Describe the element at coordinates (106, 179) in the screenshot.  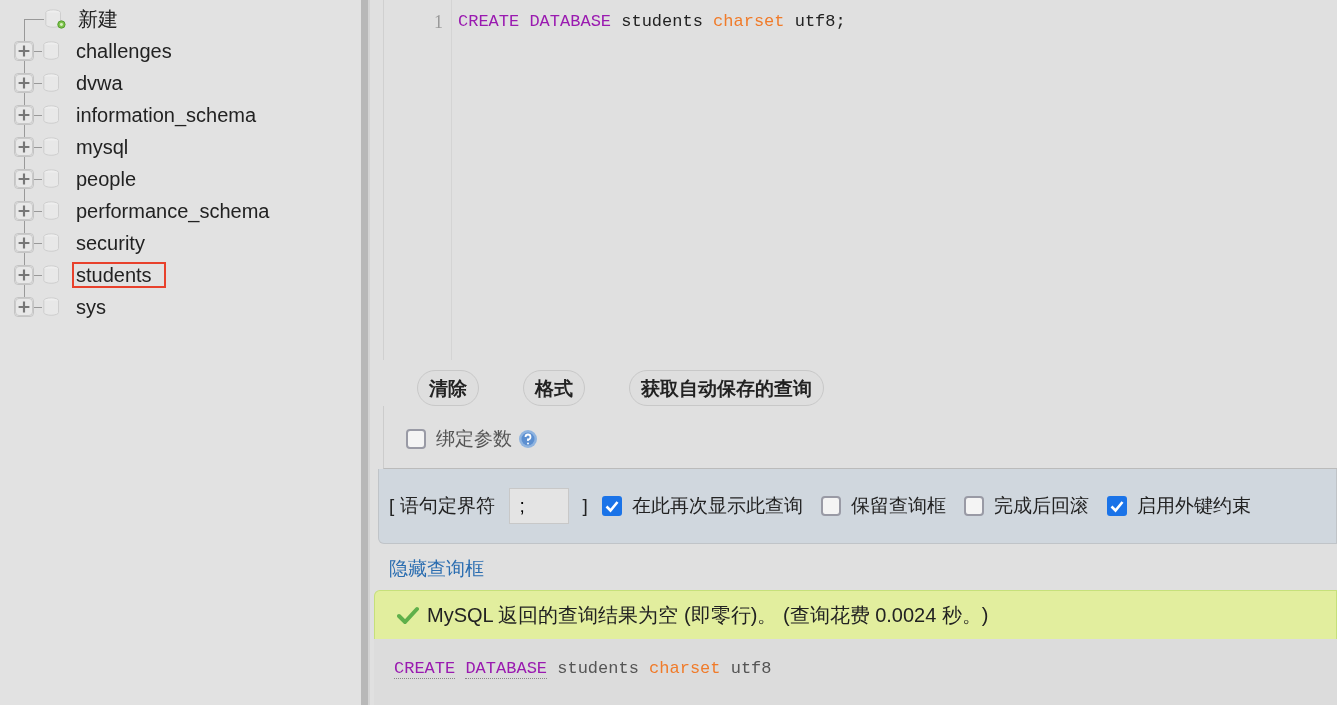
I see `database-item: people` at that location.